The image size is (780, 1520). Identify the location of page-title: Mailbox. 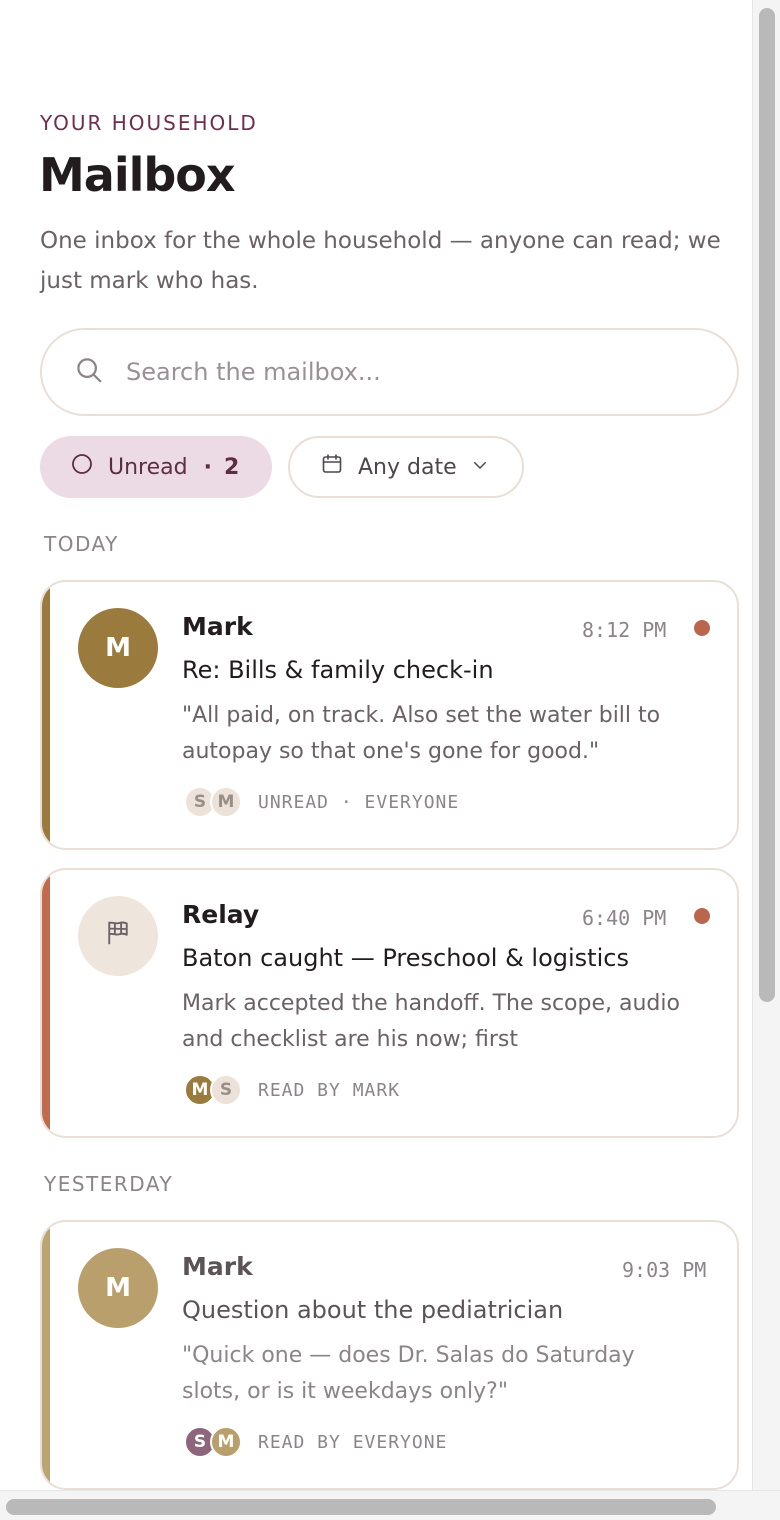
(137, 175).